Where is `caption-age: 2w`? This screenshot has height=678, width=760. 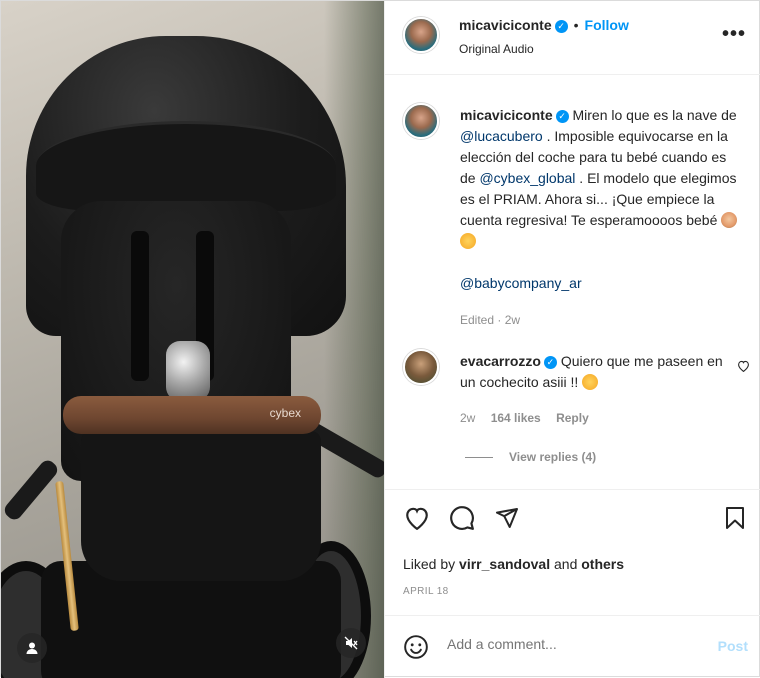
caption-age: 2w is located at coordinates (512, 320).